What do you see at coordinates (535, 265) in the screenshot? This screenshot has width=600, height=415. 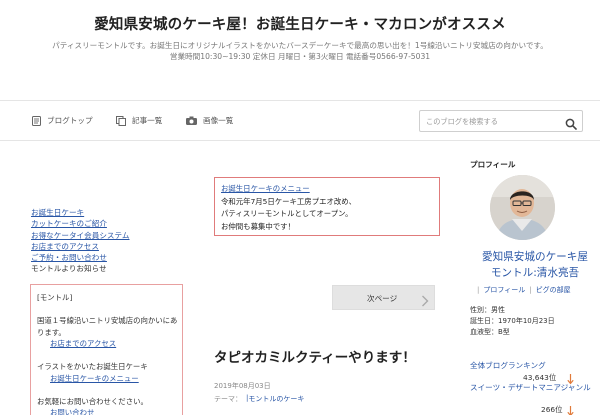 I see `profile-name: 愛知県安城のケーキ屋 モントル:清水亮吾` at bounding box center [535, 265].